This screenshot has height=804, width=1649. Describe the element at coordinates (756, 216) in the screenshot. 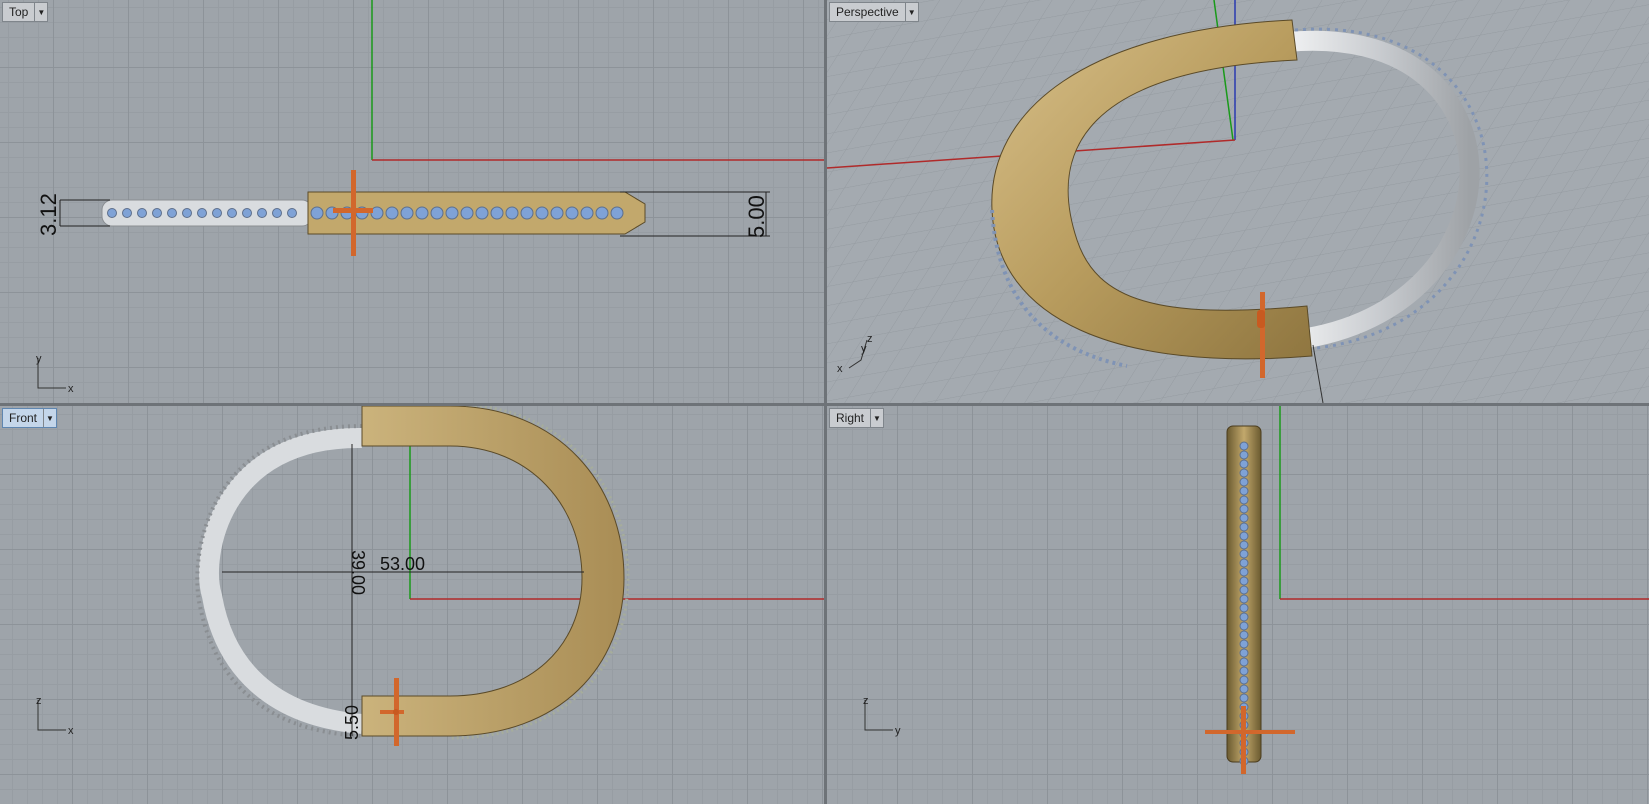

I see `dim-text-5.00: 5.00` at that location.